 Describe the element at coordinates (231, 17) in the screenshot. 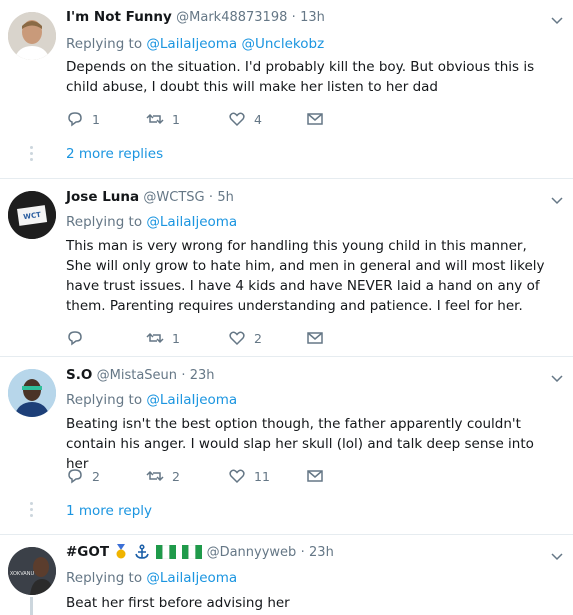

I see `user-handle: @Mark48873198` at that location.